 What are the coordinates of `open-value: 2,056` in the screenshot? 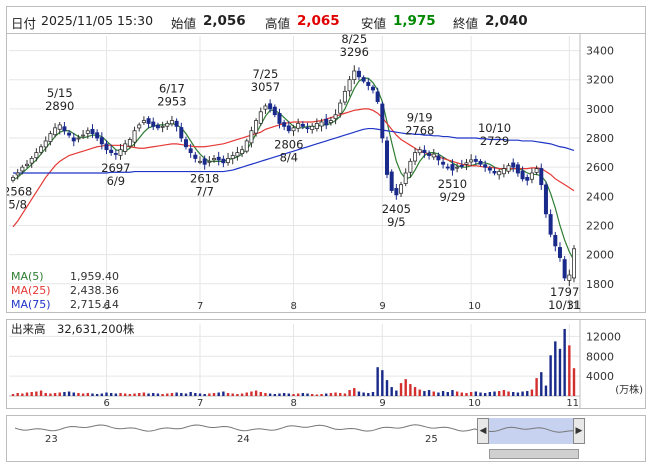 It's located at (224, 21).